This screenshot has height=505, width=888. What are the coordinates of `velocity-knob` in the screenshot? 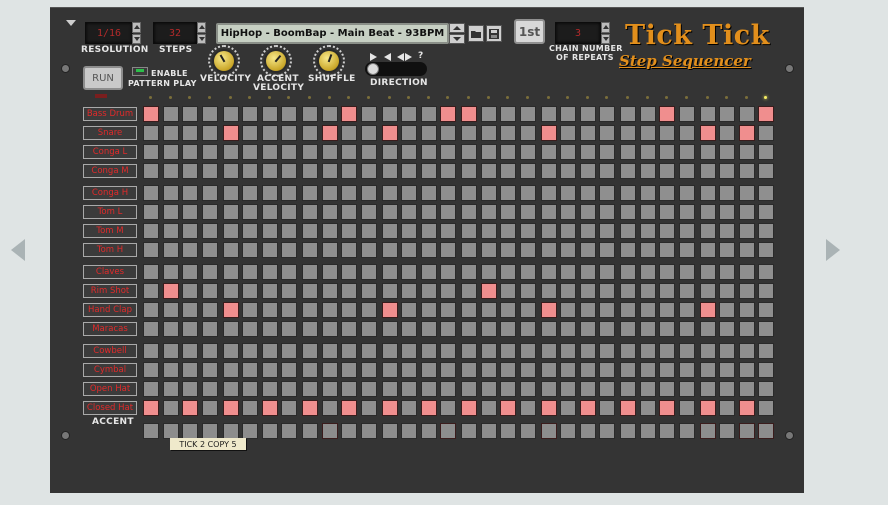 It's located at (224, 61).